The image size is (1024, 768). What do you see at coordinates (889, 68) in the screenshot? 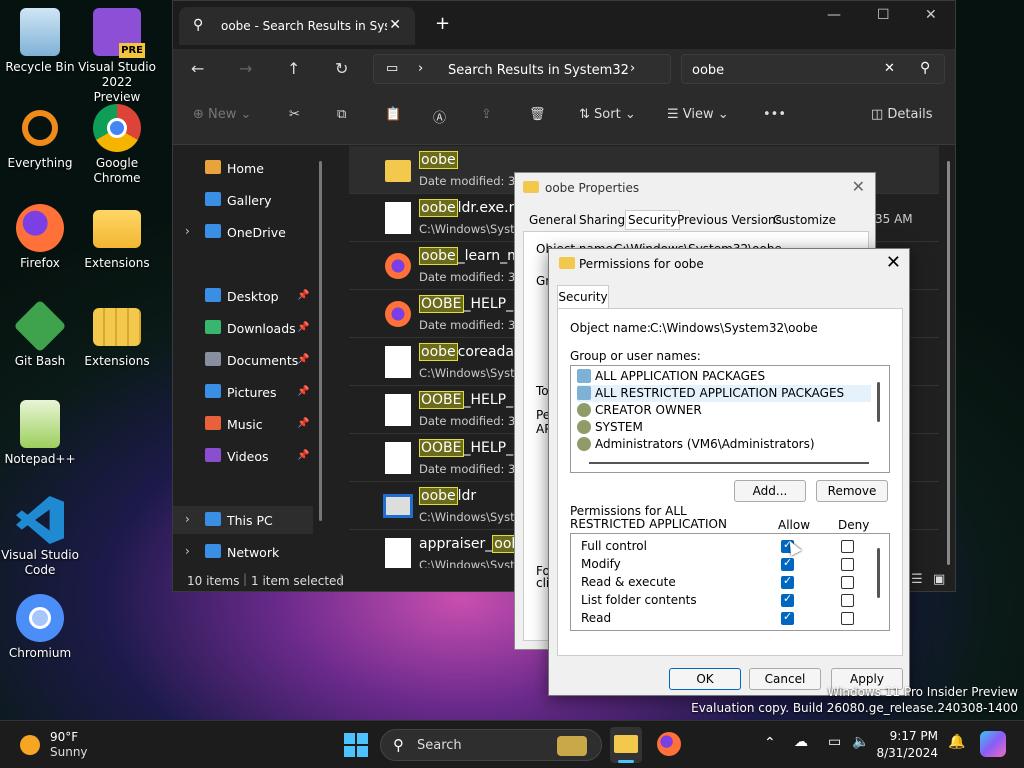
I see `clear-search-icon: ✕` at bounding box center [889, 68].